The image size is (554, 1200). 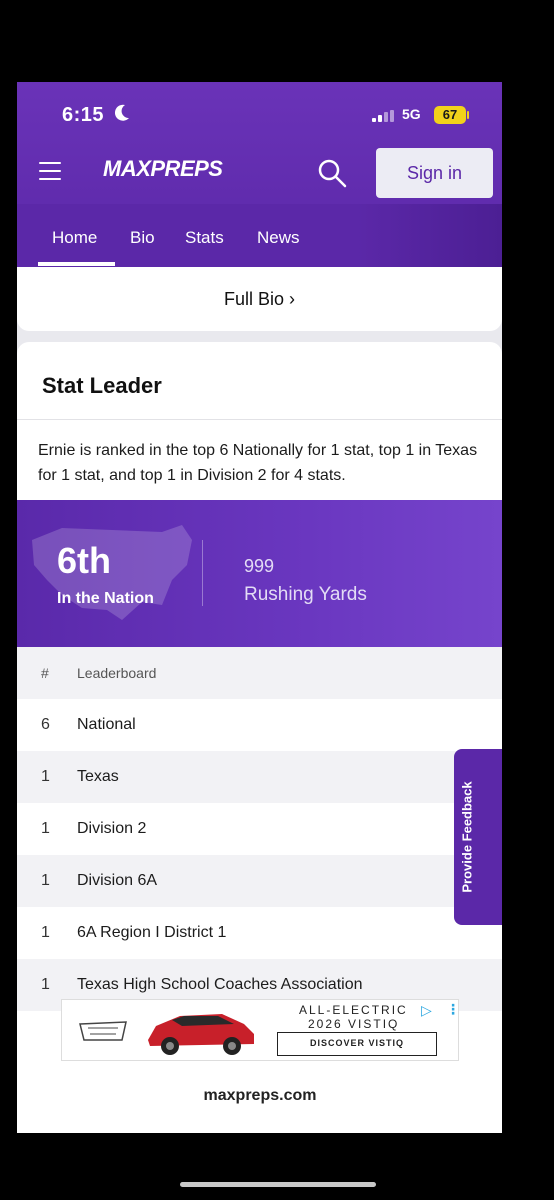 I want to click on stat-value: 999, so click(x=259, y=566).